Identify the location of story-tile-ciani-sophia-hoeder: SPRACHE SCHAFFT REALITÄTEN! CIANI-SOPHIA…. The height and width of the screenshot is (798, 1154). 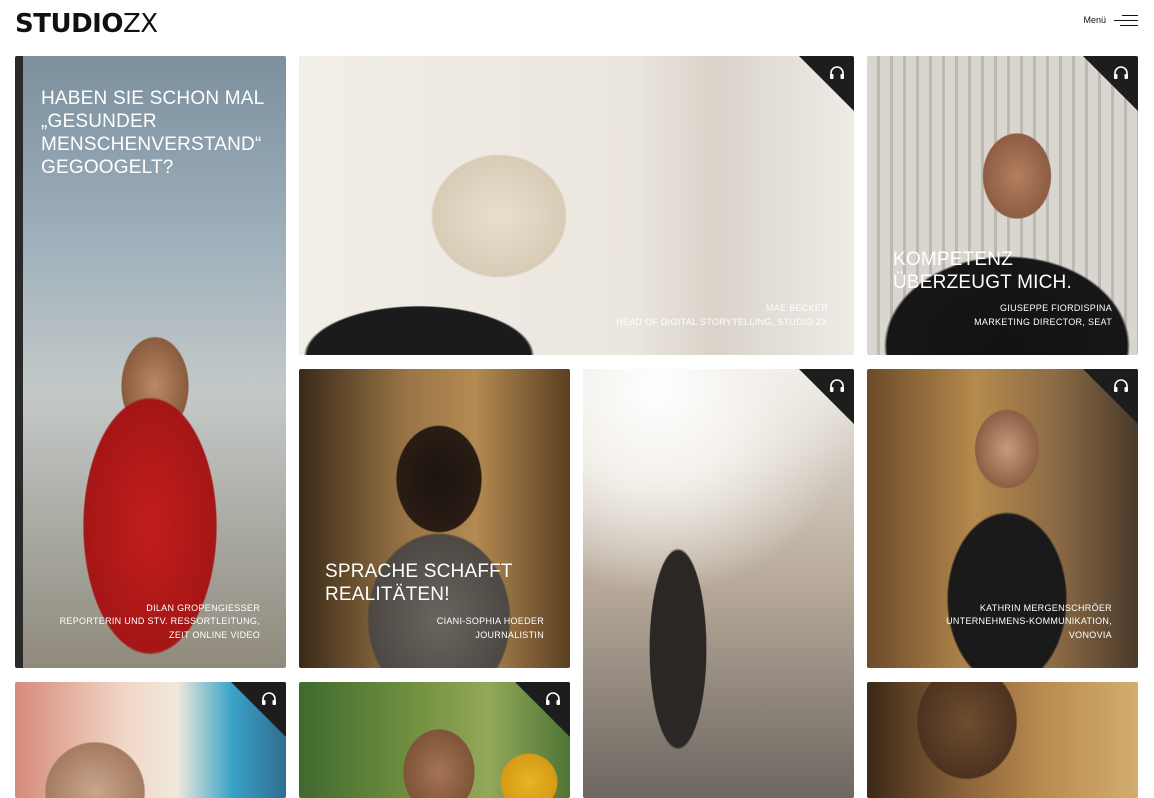
(434, 518).